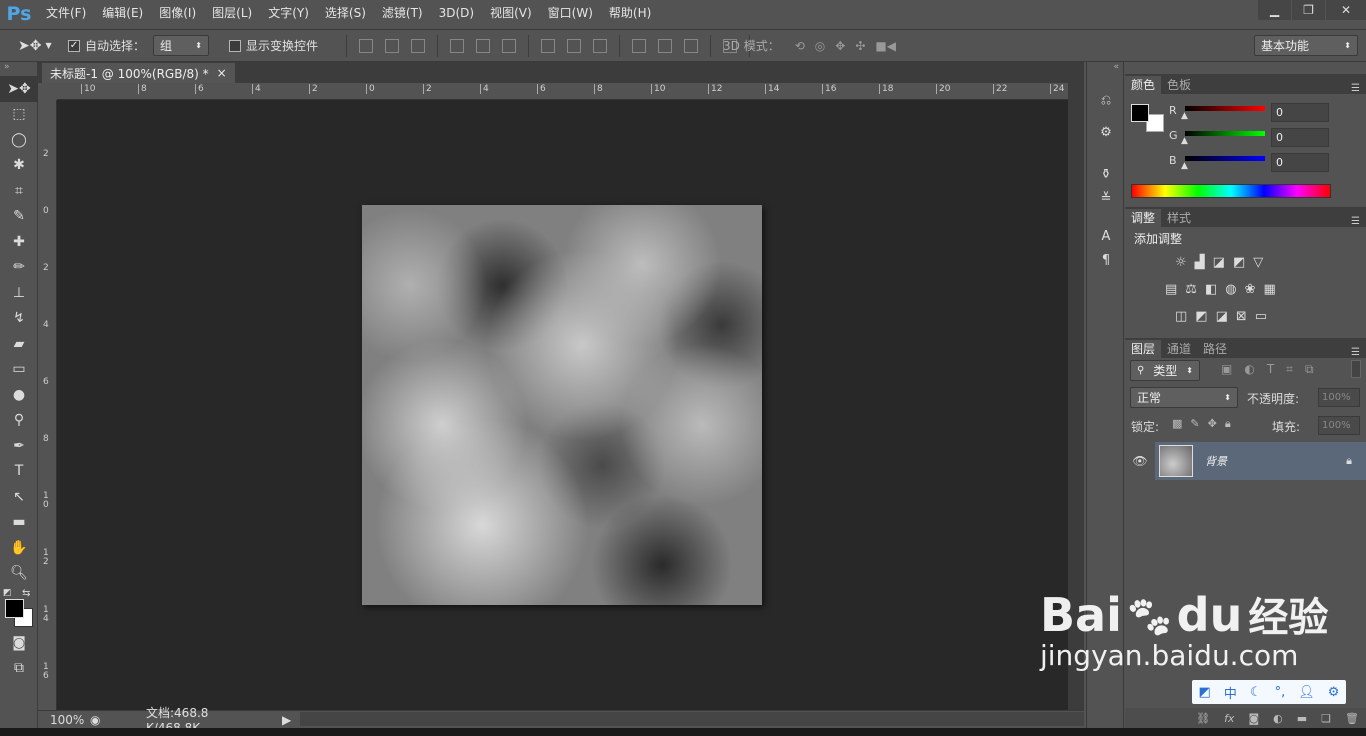 The image size is (1366, 736). I want to click on layer-row-background: 背景 🔒︎, so click(1260, 461).